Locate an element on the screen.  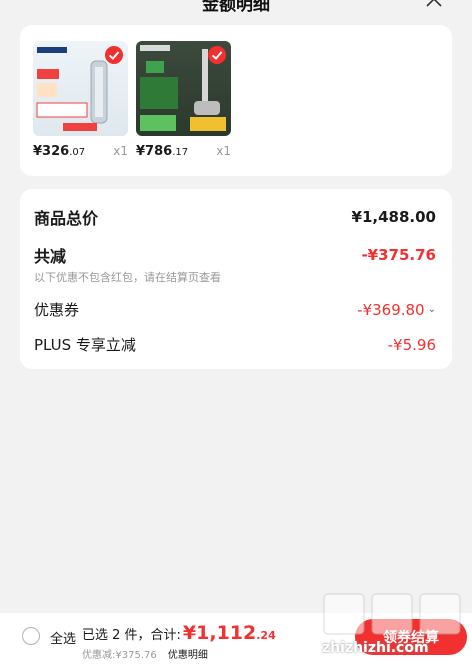
discount-text: 优惠减:¥375.76 is located at coordinates (119, 655).